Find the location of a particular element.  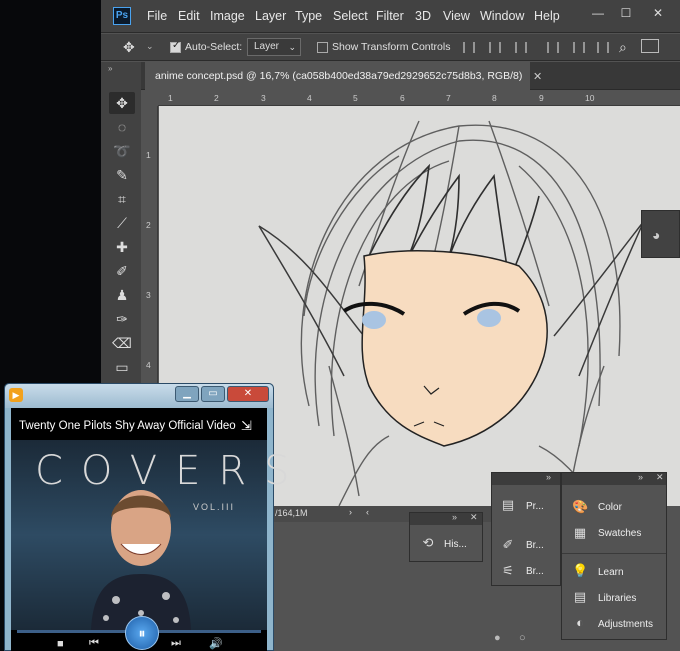

workspace-icon is located at coordinates (650, 46).